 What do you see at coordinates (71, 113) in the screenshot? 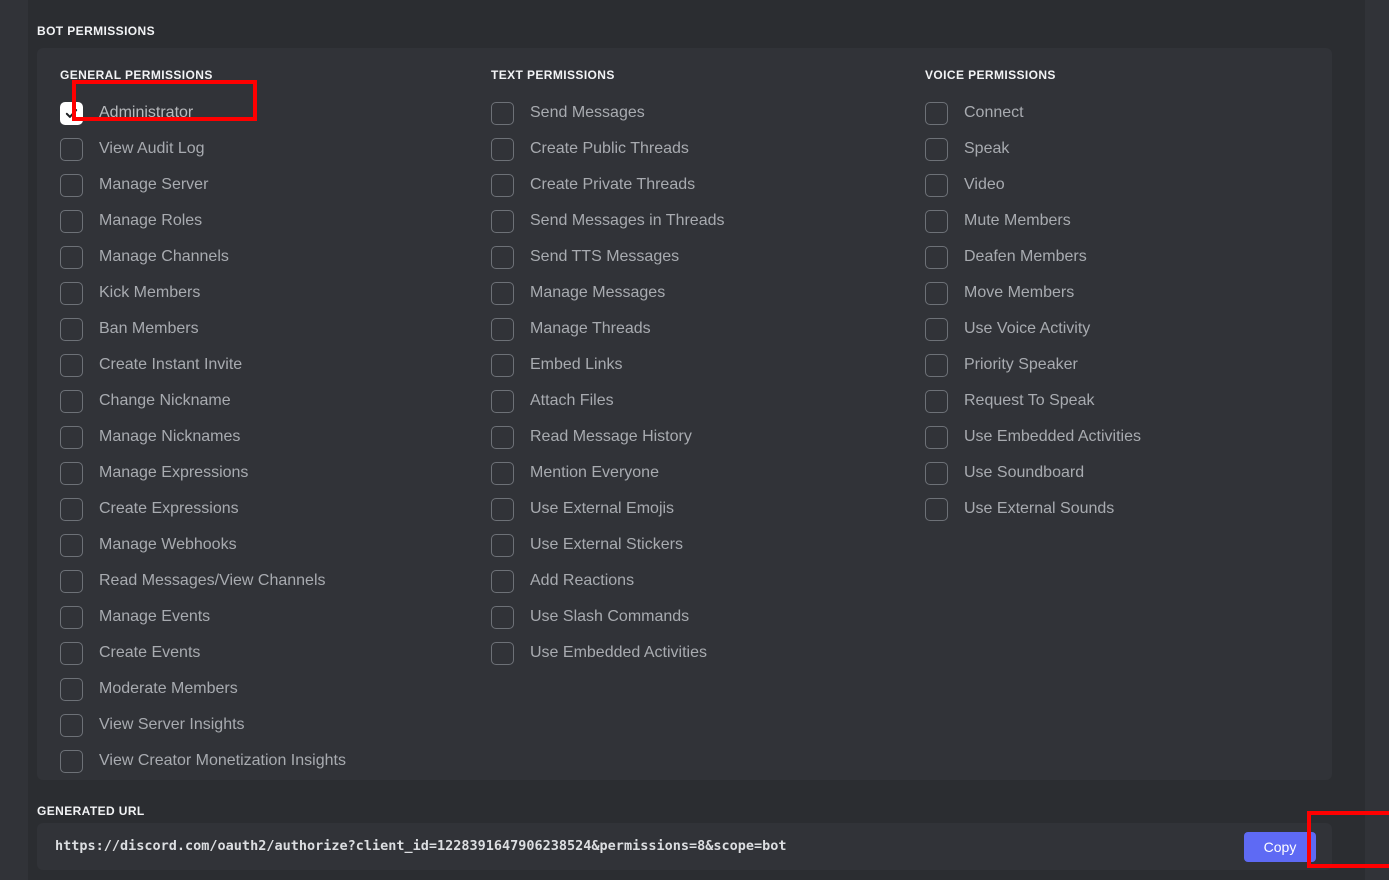
I see `checkbox-checked-icon` at bounding box center [71, 113].